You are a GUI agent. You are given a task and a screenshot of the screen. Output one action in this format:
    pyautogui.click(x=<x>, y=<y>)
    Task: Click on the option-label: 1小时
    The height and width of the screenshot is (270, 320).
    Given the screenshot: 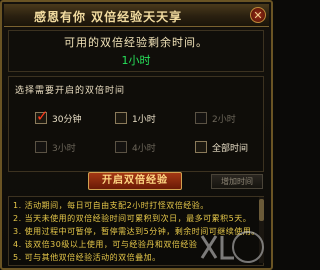 What is the action you would take?
    pyautogui.click(x=144, y=120)
    